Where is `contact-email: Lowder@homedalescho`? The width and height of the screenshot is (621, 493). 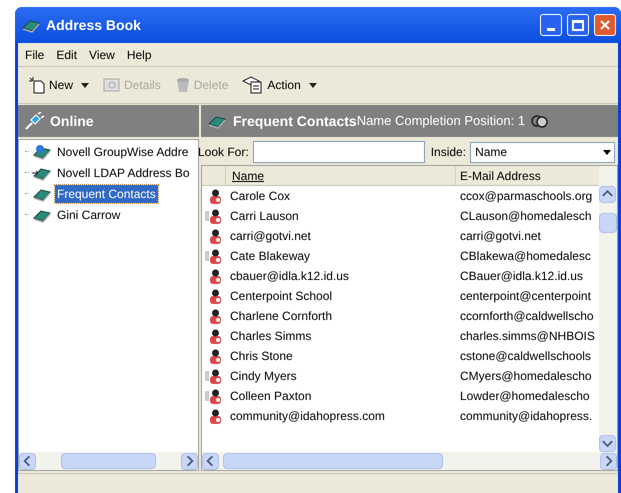
contact-email: Lowder@homedalescho is located at coordinates (524, 396).